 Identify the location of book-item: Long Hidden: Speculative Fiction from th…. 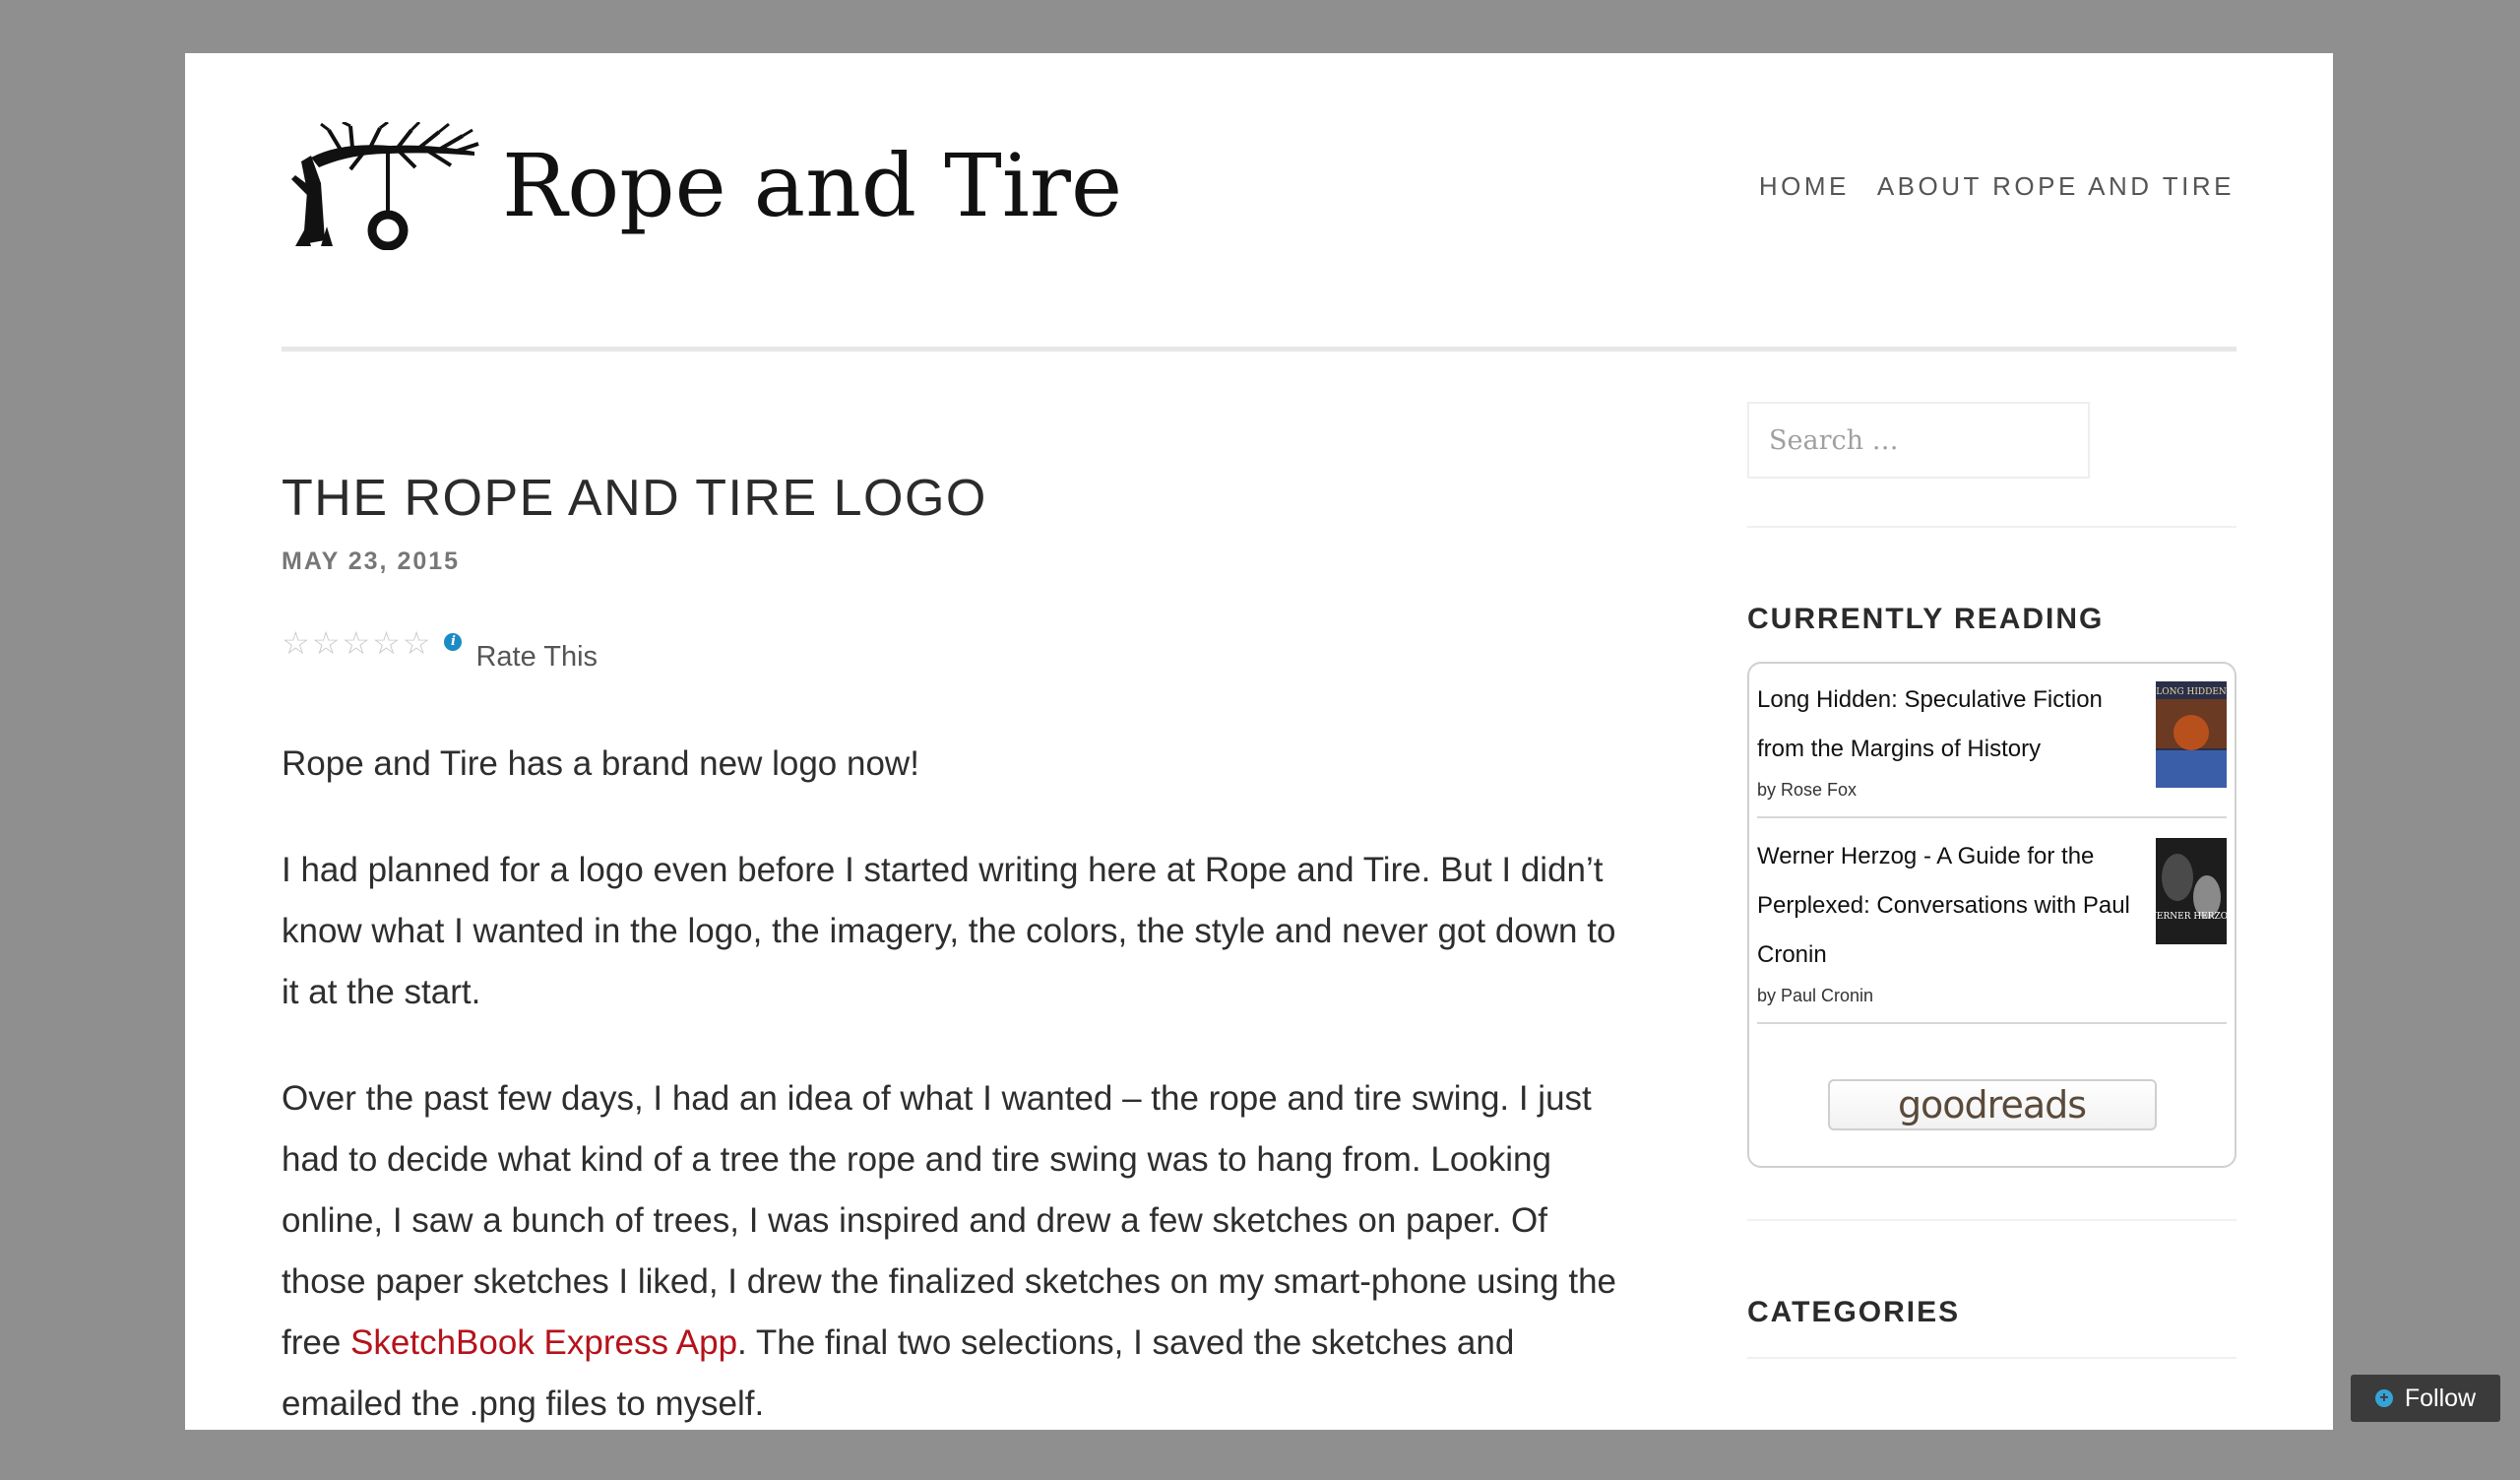
(1992, 747).